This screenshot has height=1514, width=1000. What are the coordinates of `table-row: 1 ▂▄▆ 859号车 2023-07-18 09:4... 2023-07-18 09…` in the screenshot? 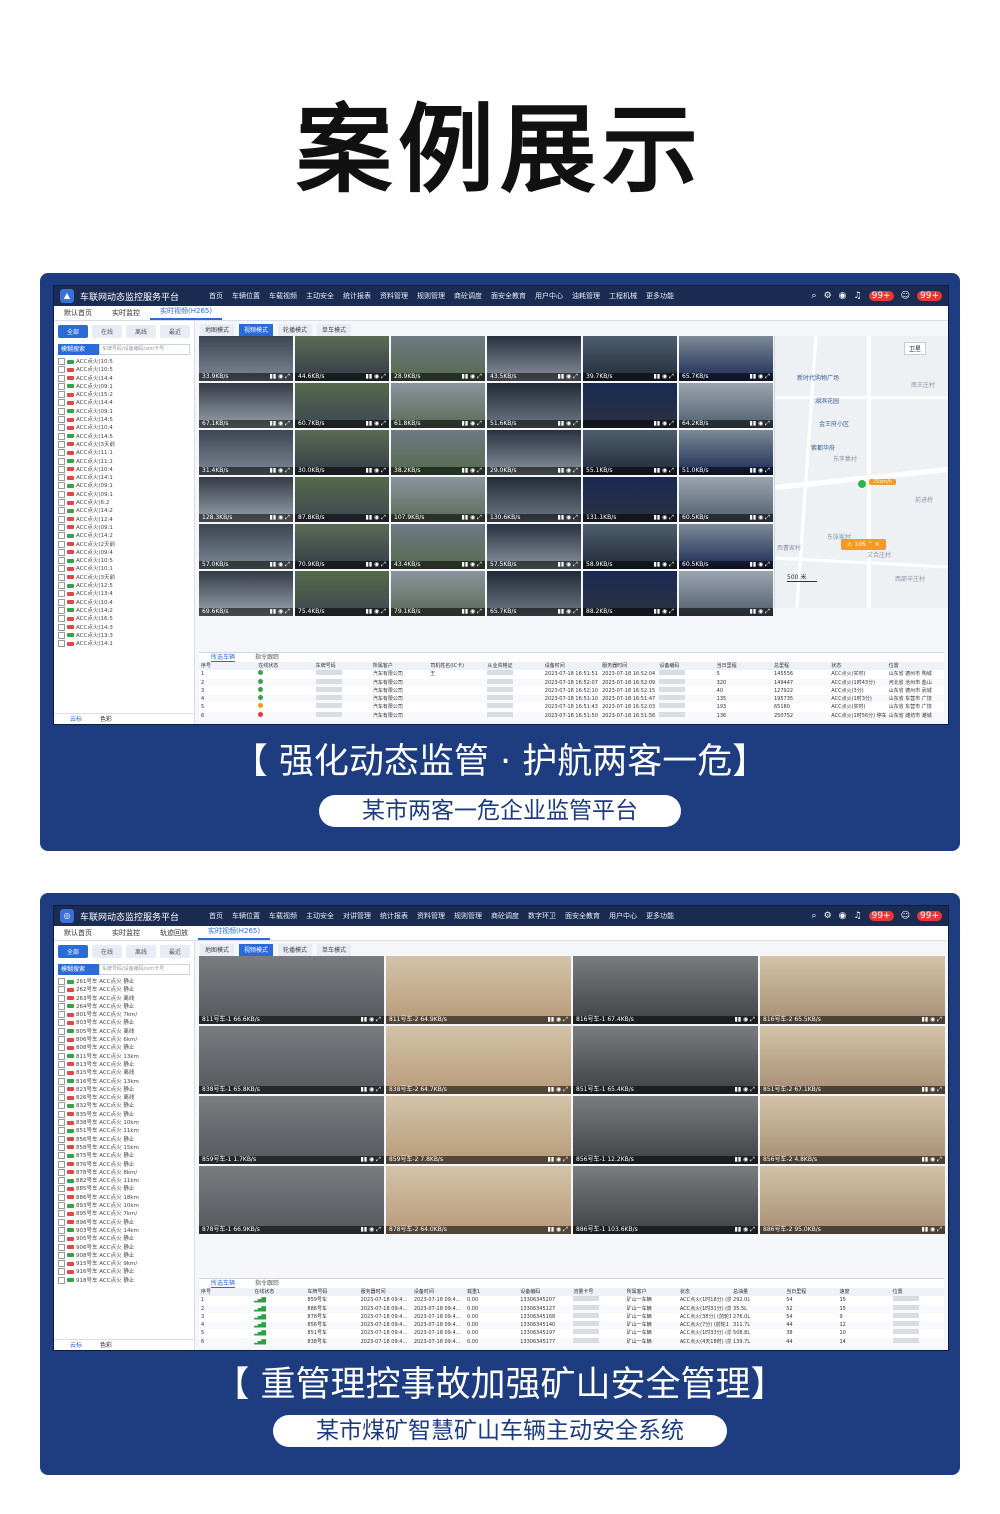 It's located at (571, 1300).